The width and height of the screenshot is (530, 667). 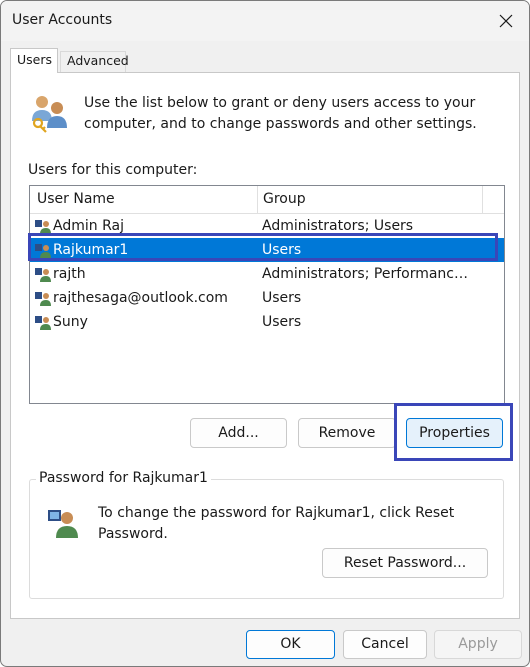 I want to click on close-icon, so click(x=506, y=21).